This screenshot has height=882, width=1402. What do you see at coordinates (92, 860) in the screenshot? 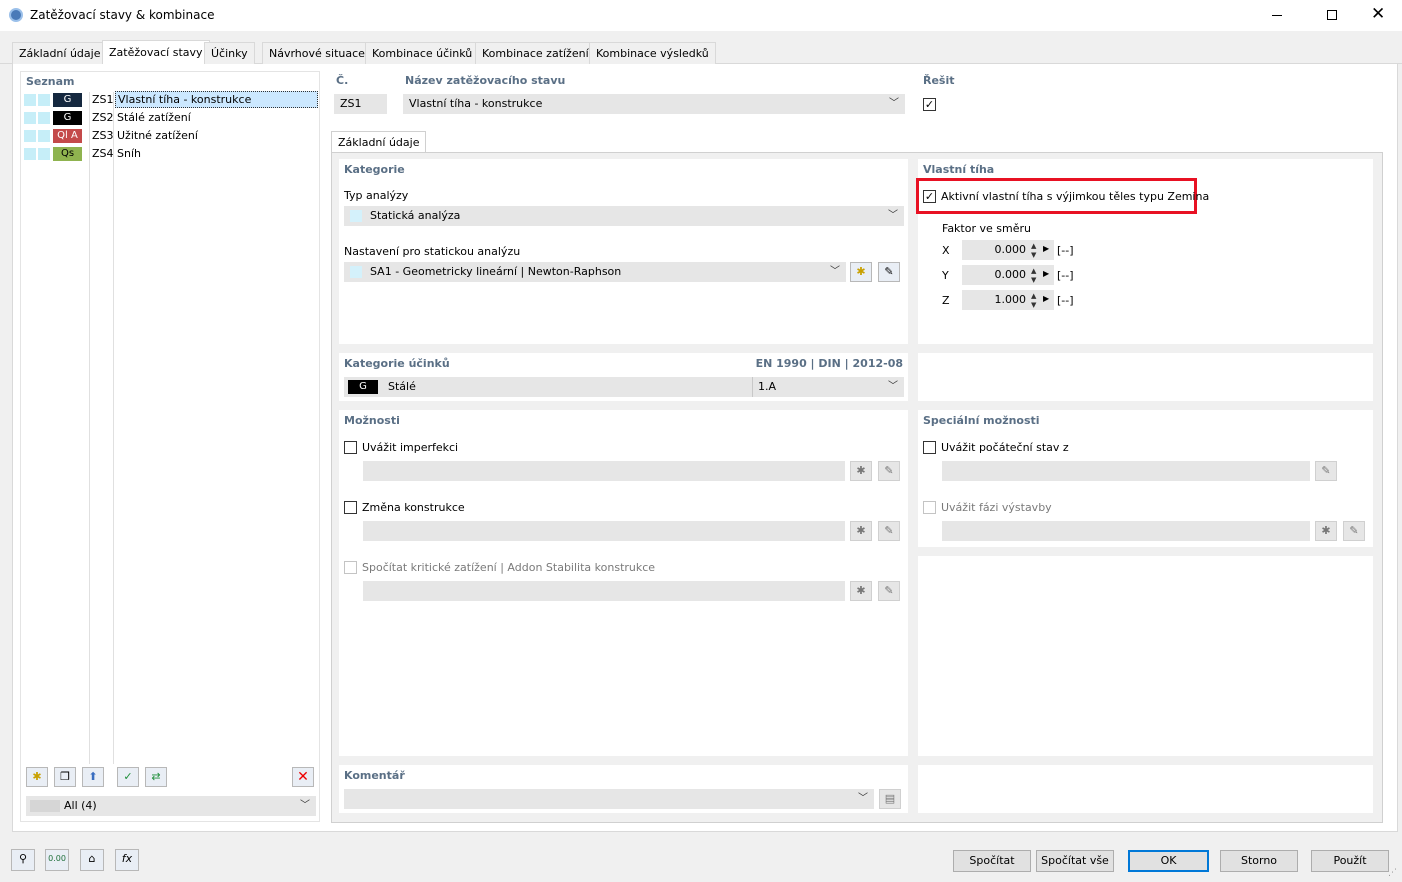
I see `structure-icon: ⌂` at bounding box center [92, 860].